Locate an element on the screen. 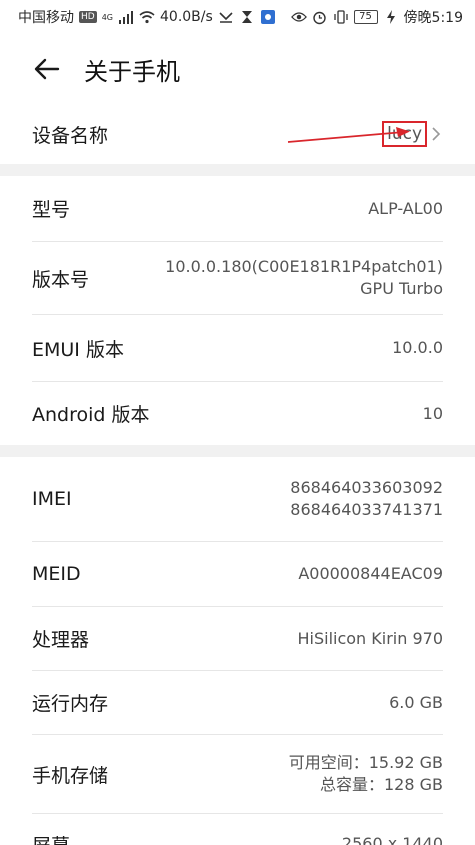  android-version-value: 10 is located at coordinates (433, 414).